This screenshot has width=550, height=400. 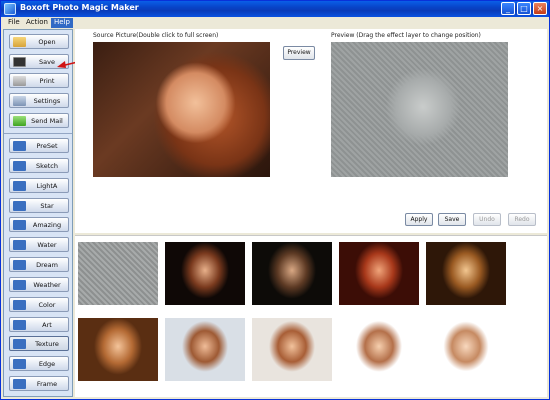 I want to click on save-icon, so click(x=19, y=62).